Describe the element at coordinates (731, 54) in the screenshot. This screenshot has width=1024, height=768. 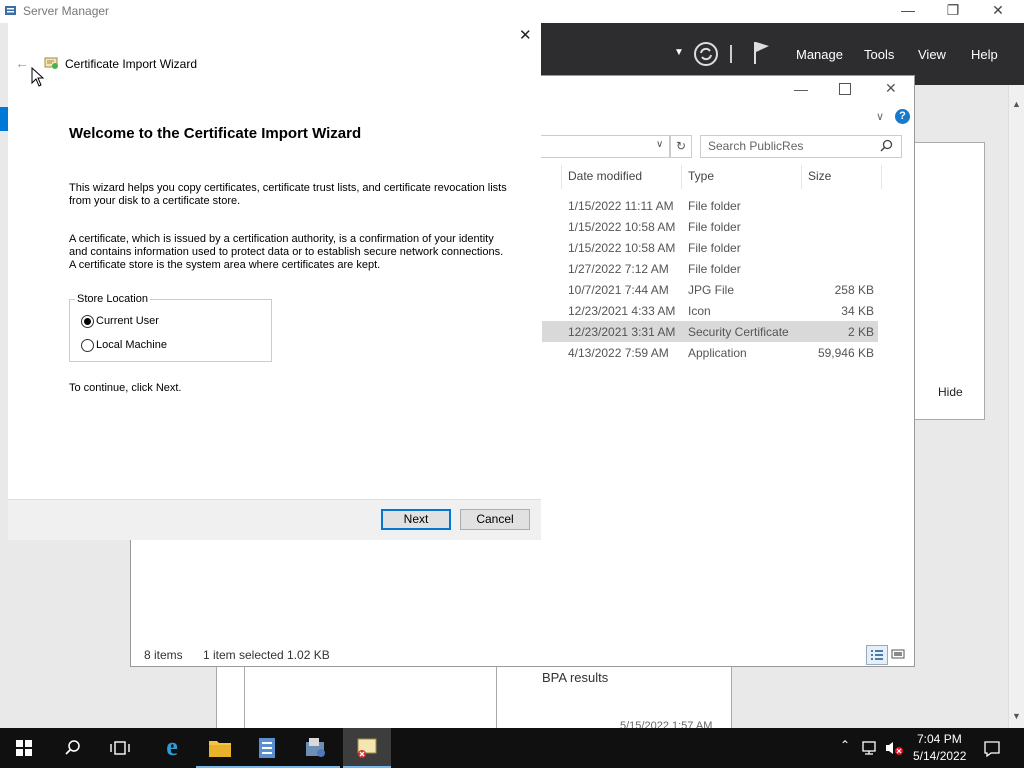
I see `header-separator` at that location.